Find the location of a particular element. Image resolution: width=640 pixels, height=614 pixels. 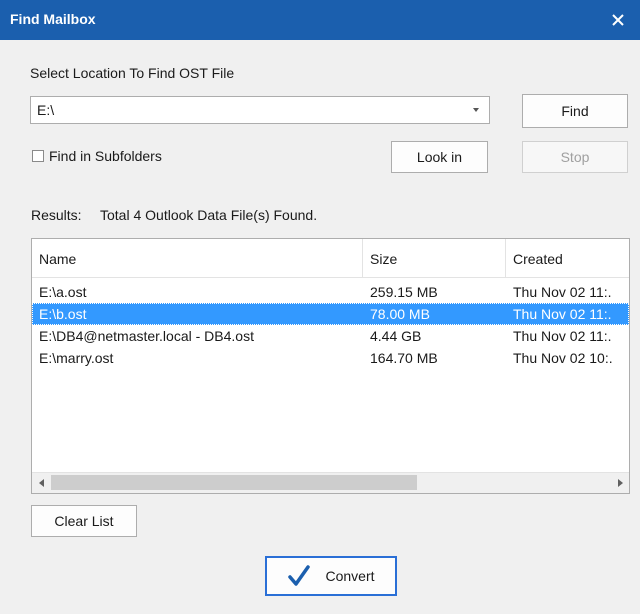

horizontal-scrollbar is located at coordinates (330, 482).